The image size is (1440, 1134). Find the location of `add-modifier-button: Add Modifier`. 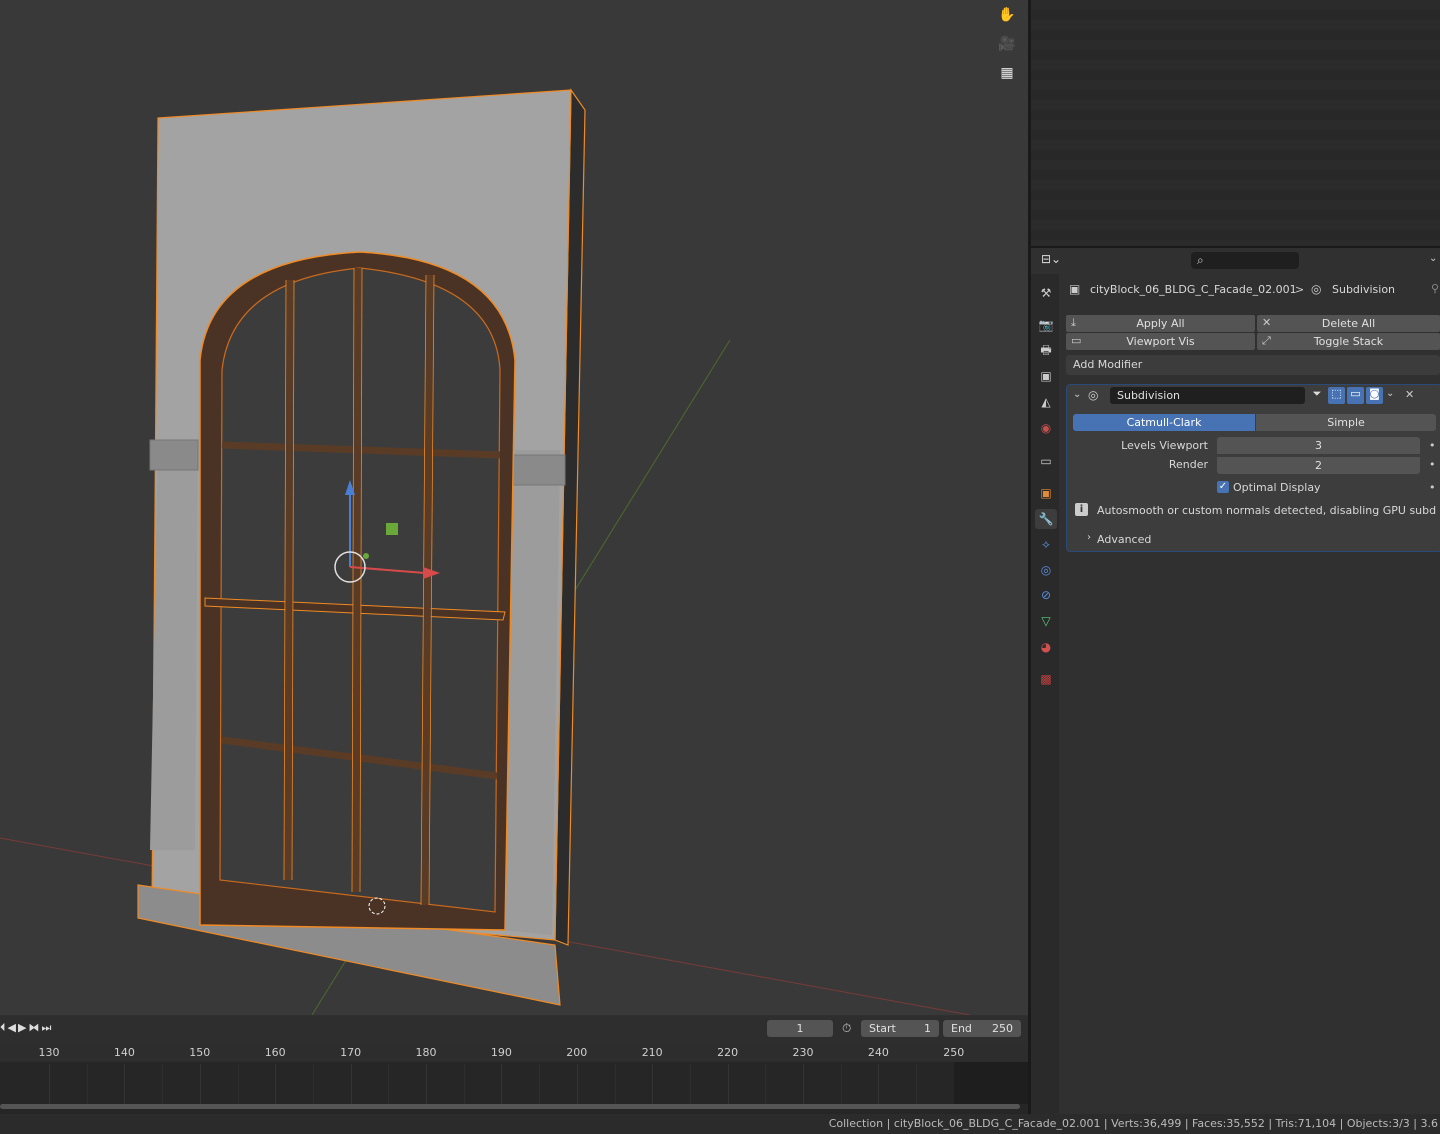

add-modifier-button: Add Modifier is located at coordinates (1253, 365).